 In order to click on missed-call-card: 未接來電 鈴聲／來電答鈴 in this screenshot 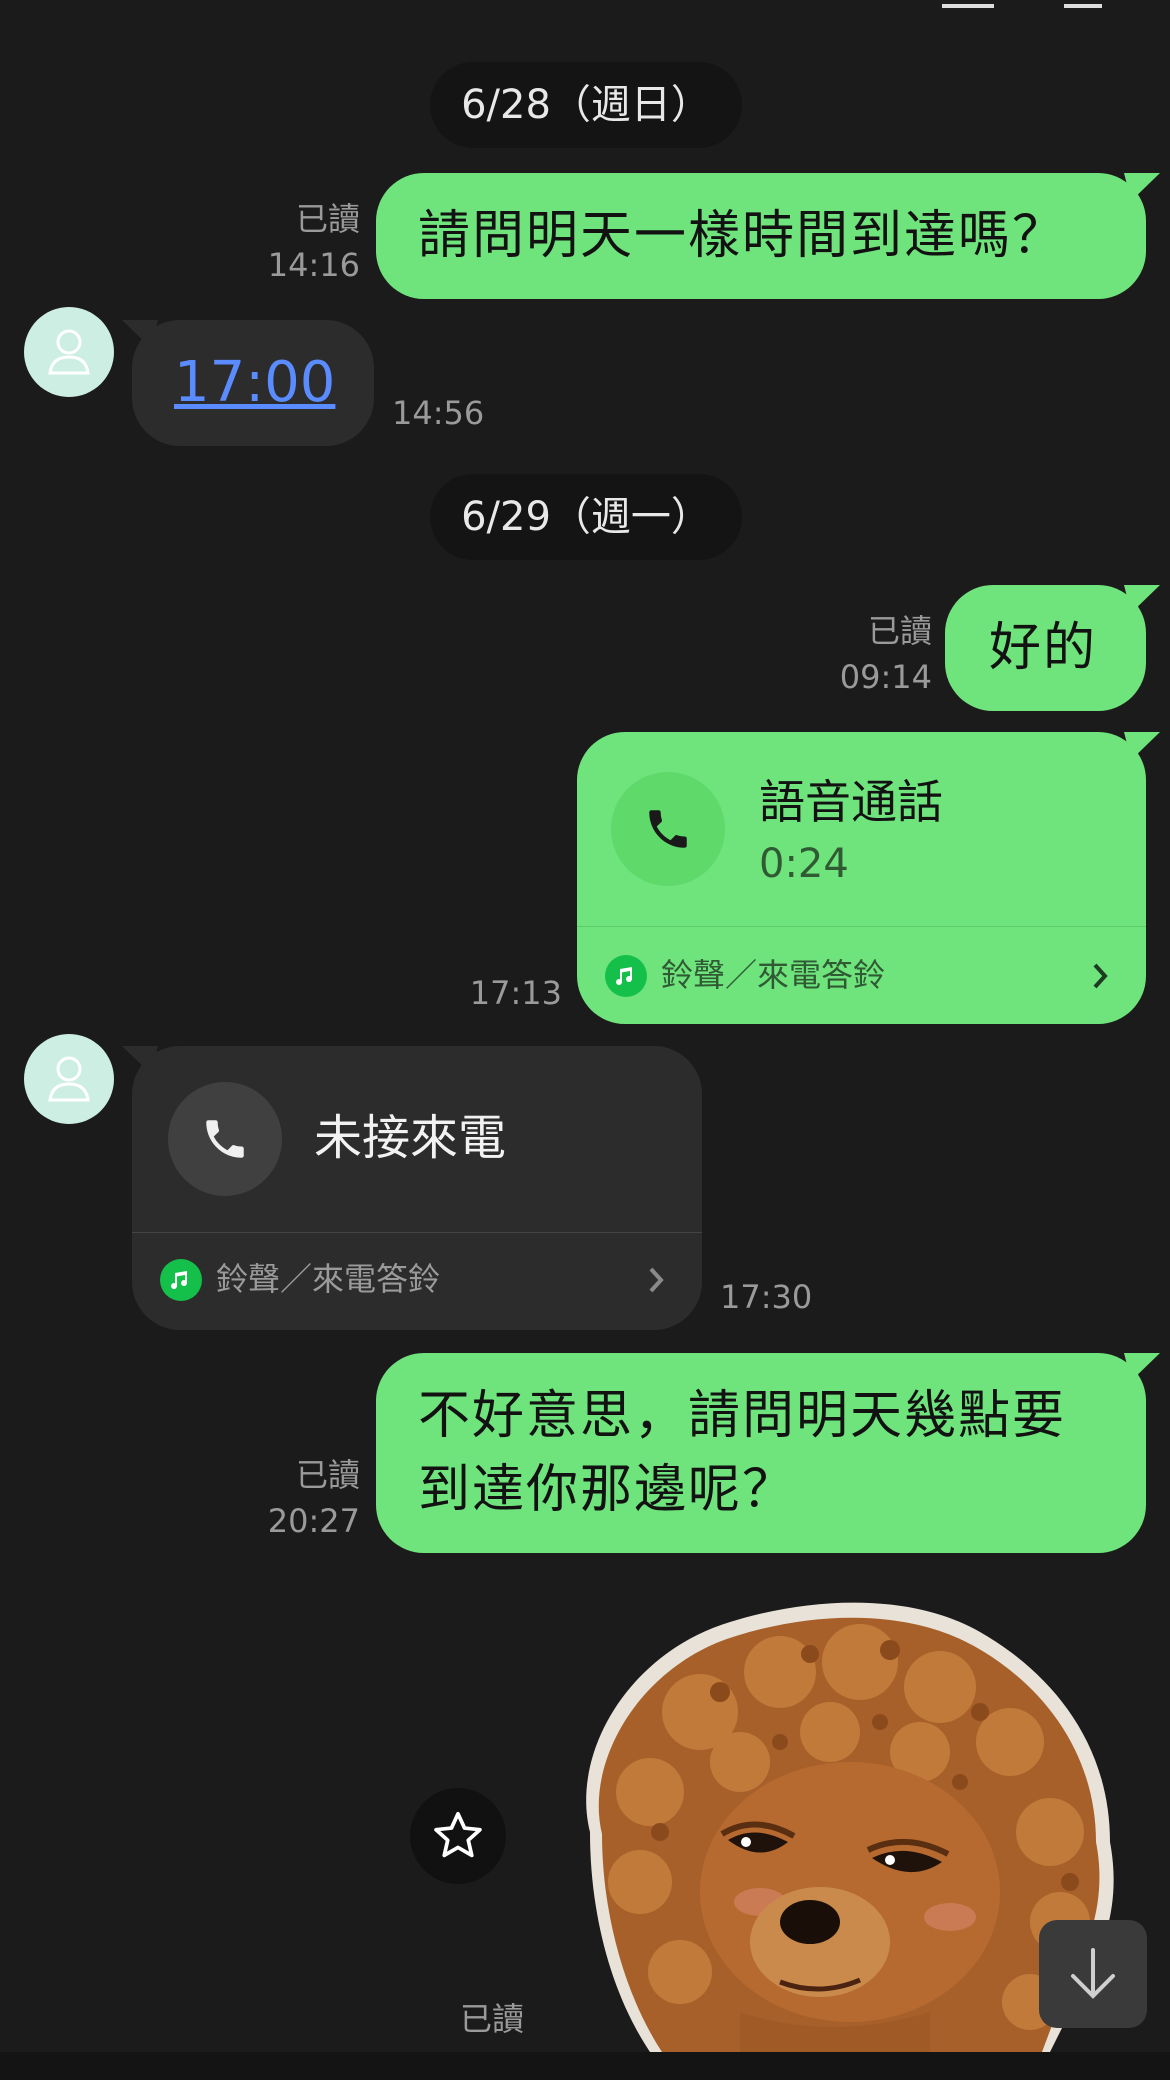, I will do `click(417, 1188)`.